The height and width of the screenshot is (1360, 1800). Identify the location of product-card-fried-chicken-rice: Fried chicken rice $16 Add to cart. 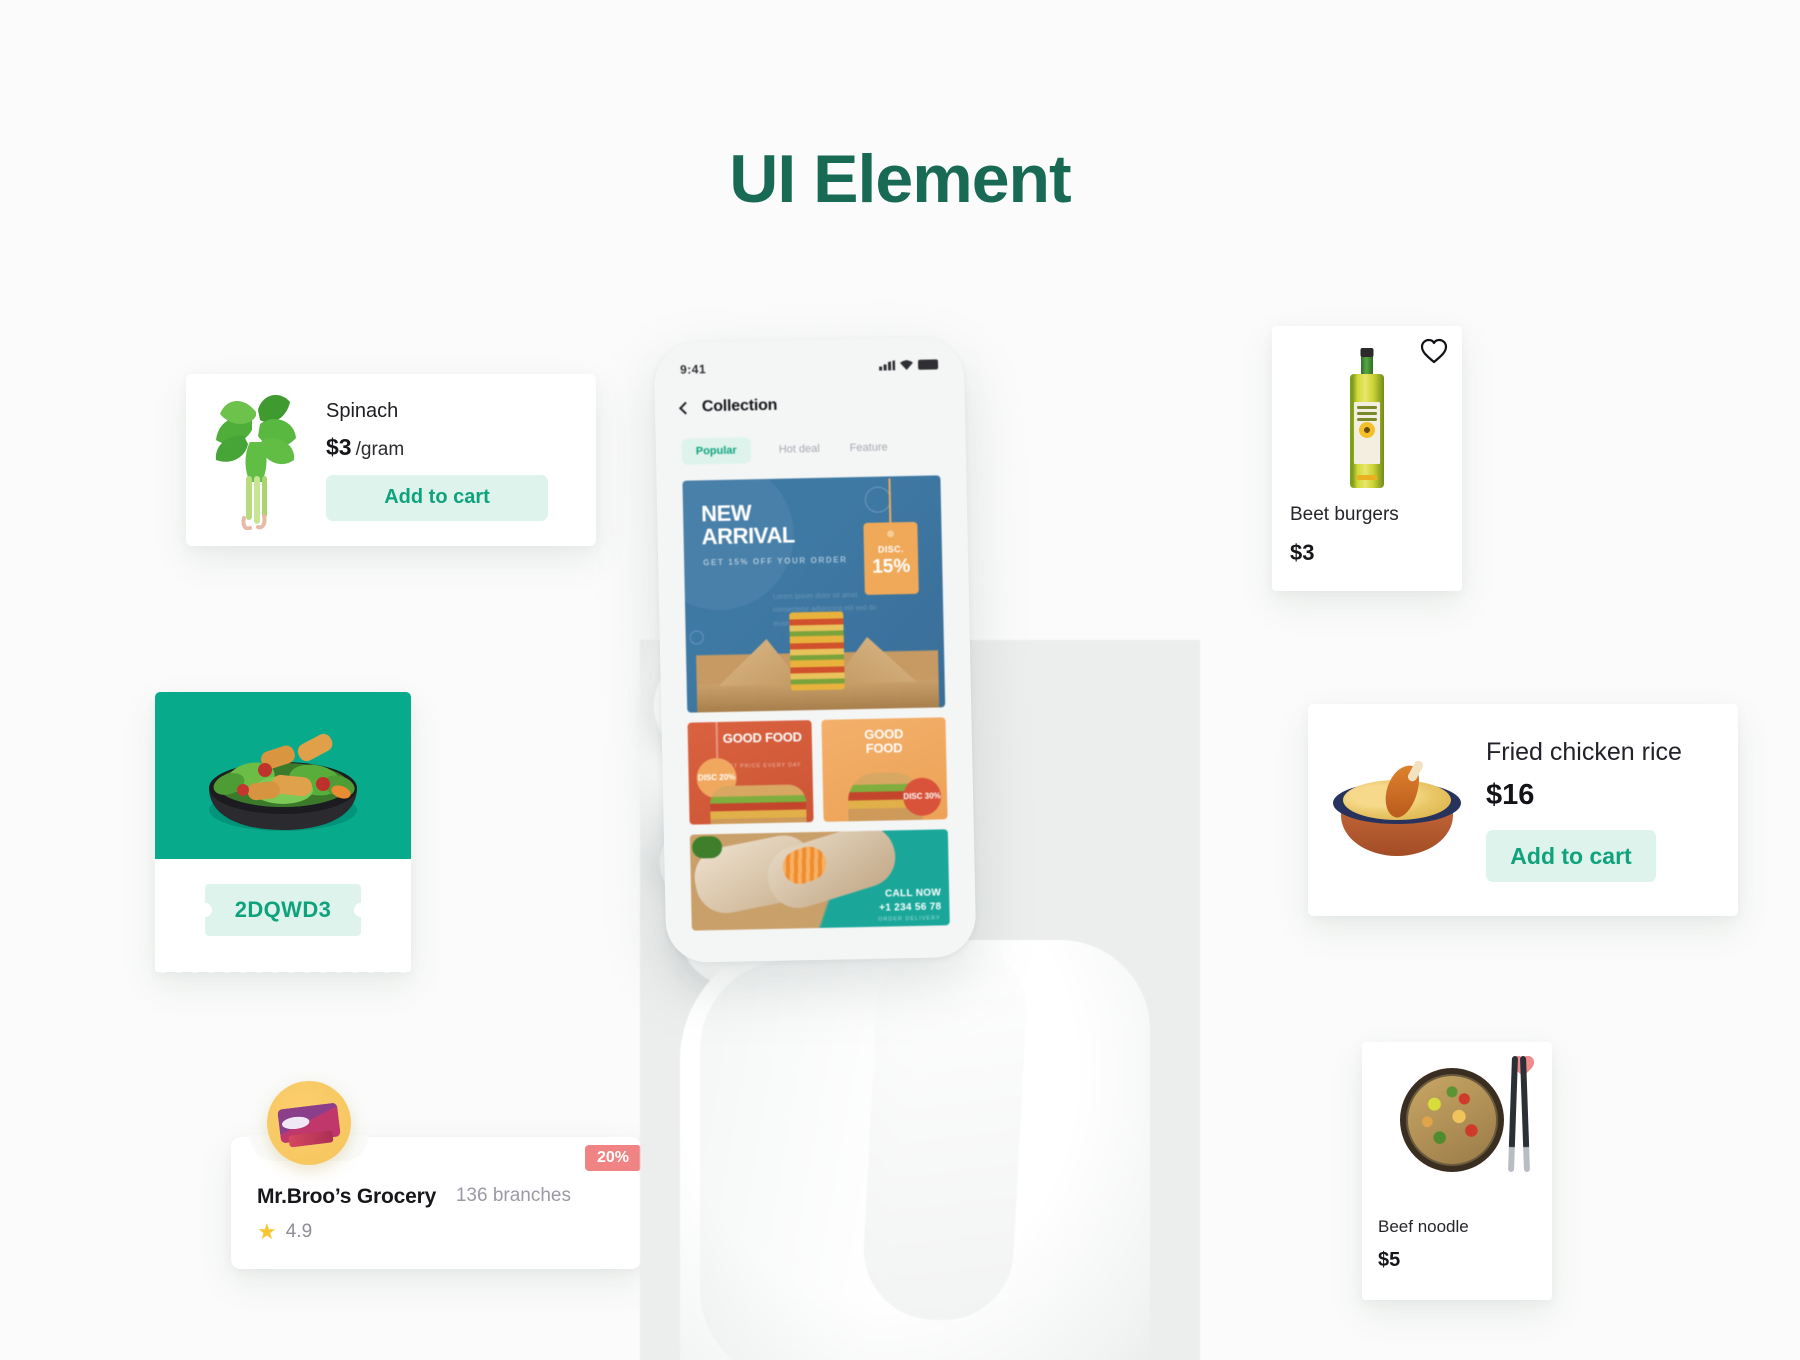
(1523, 810).